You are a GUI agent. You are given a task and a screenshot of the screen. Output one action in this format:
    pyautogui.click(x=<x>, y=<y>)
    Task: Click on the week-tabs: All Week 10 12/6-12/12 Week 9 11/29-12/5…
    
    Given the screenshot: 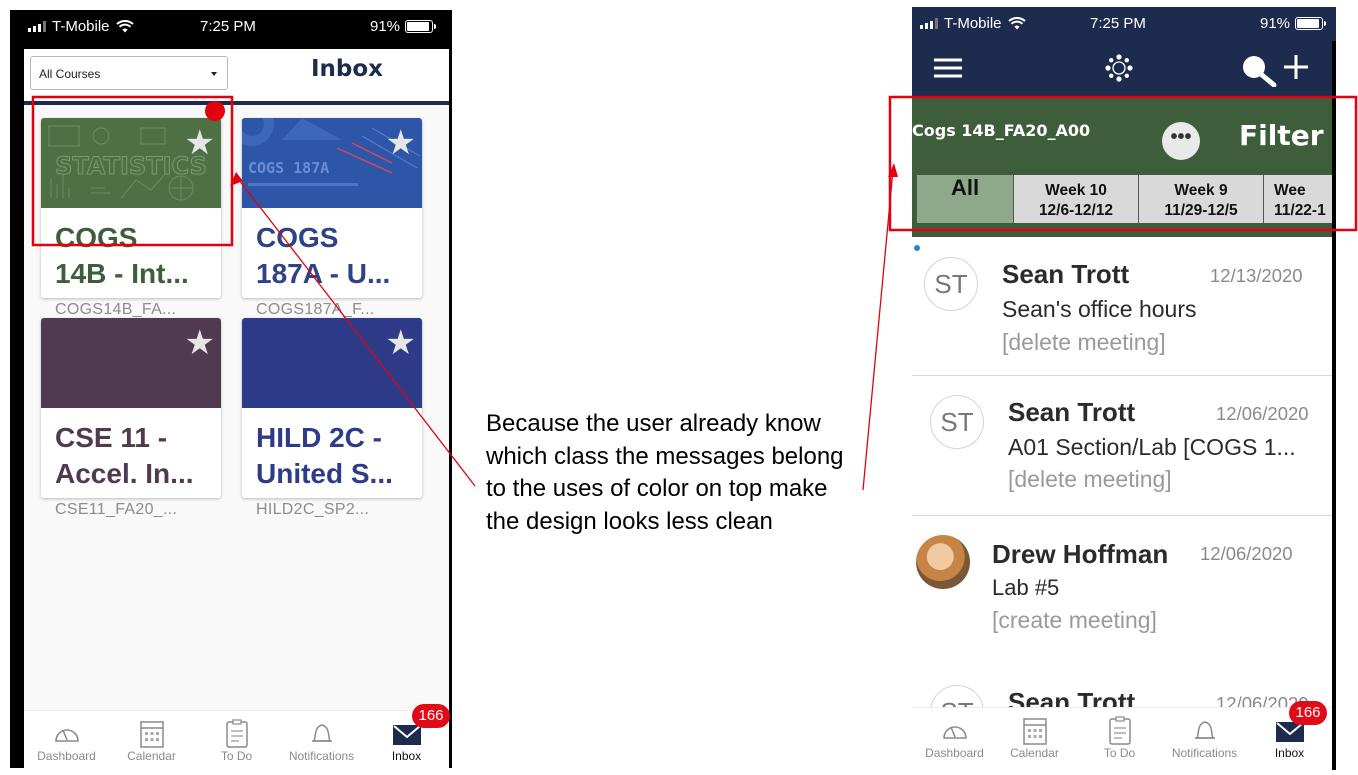 What is the action you would take?
    pyautogui.click(x=1124, y=199)
    